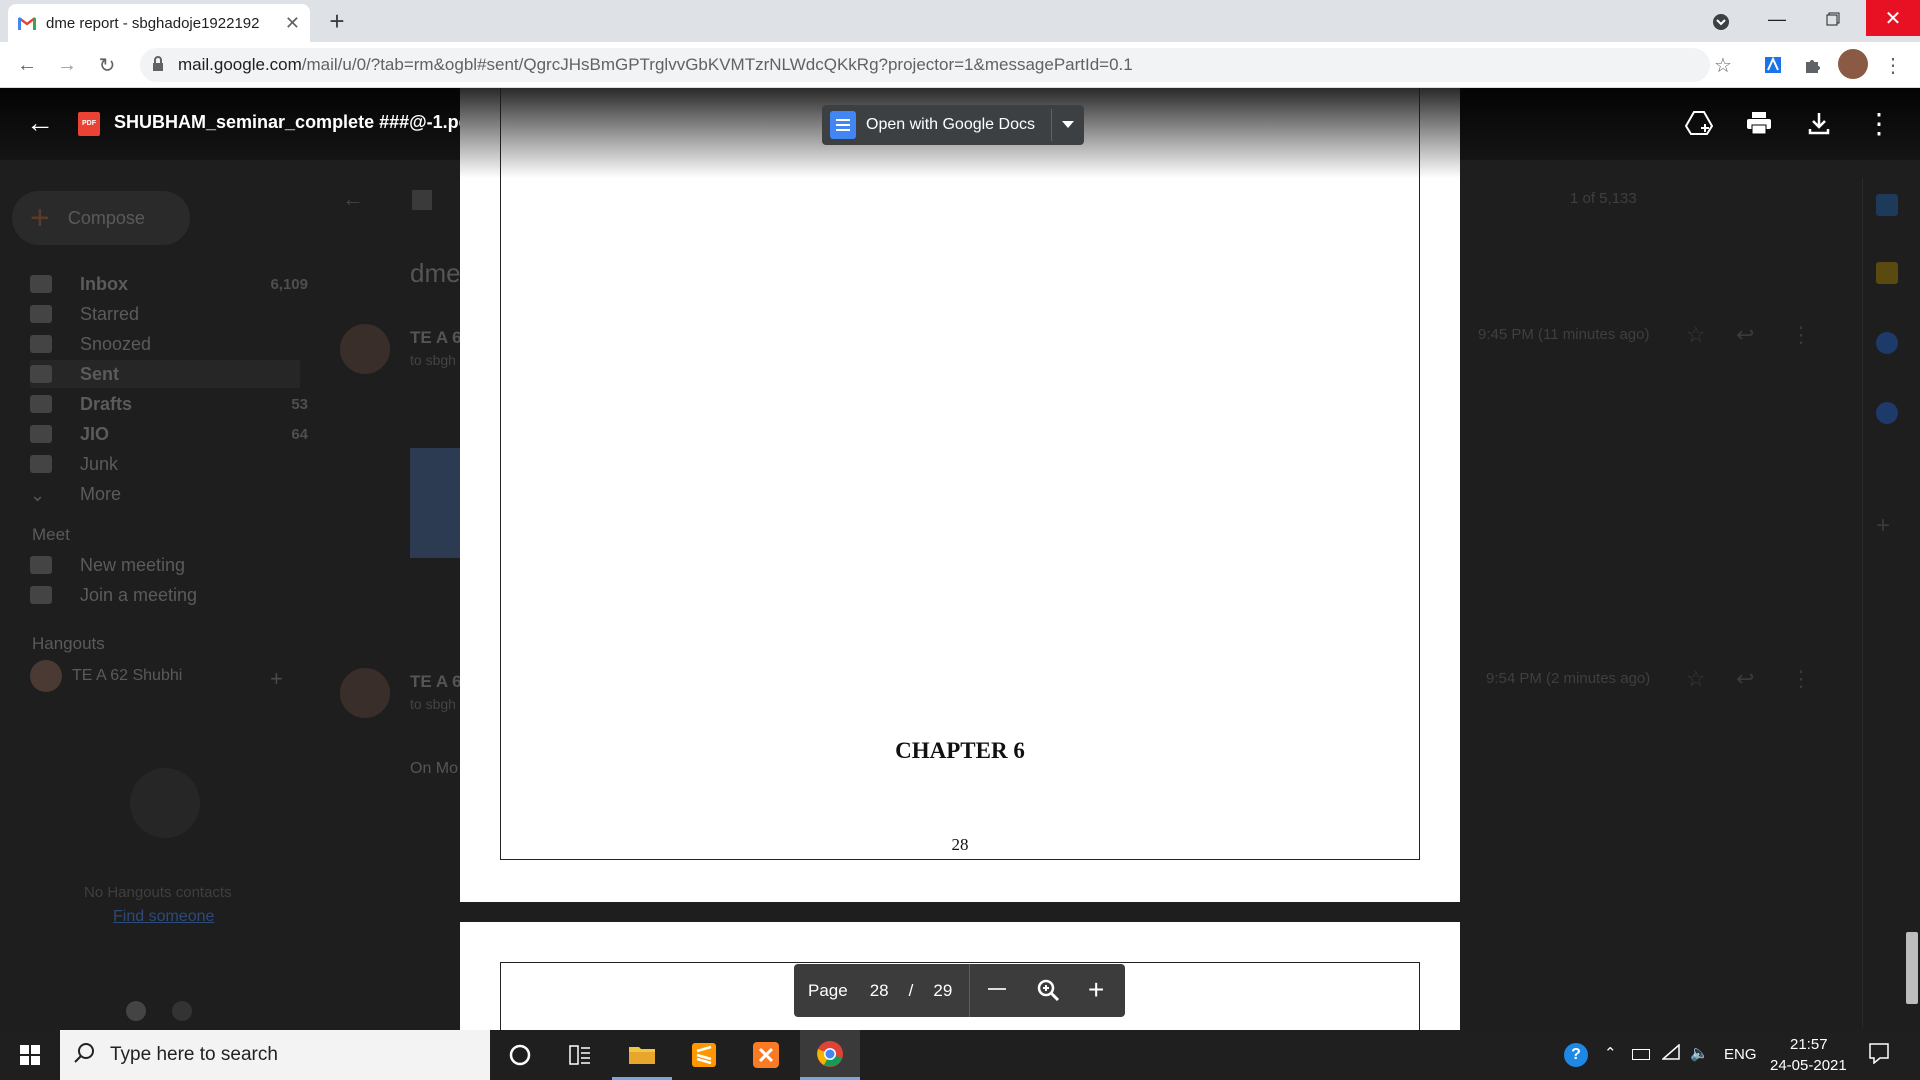 This screenshot has width=1920, height=1080. Describe the element at coordinates (165, 494) in the screenshot. I see `nav-more: ⌄ More` at that location.